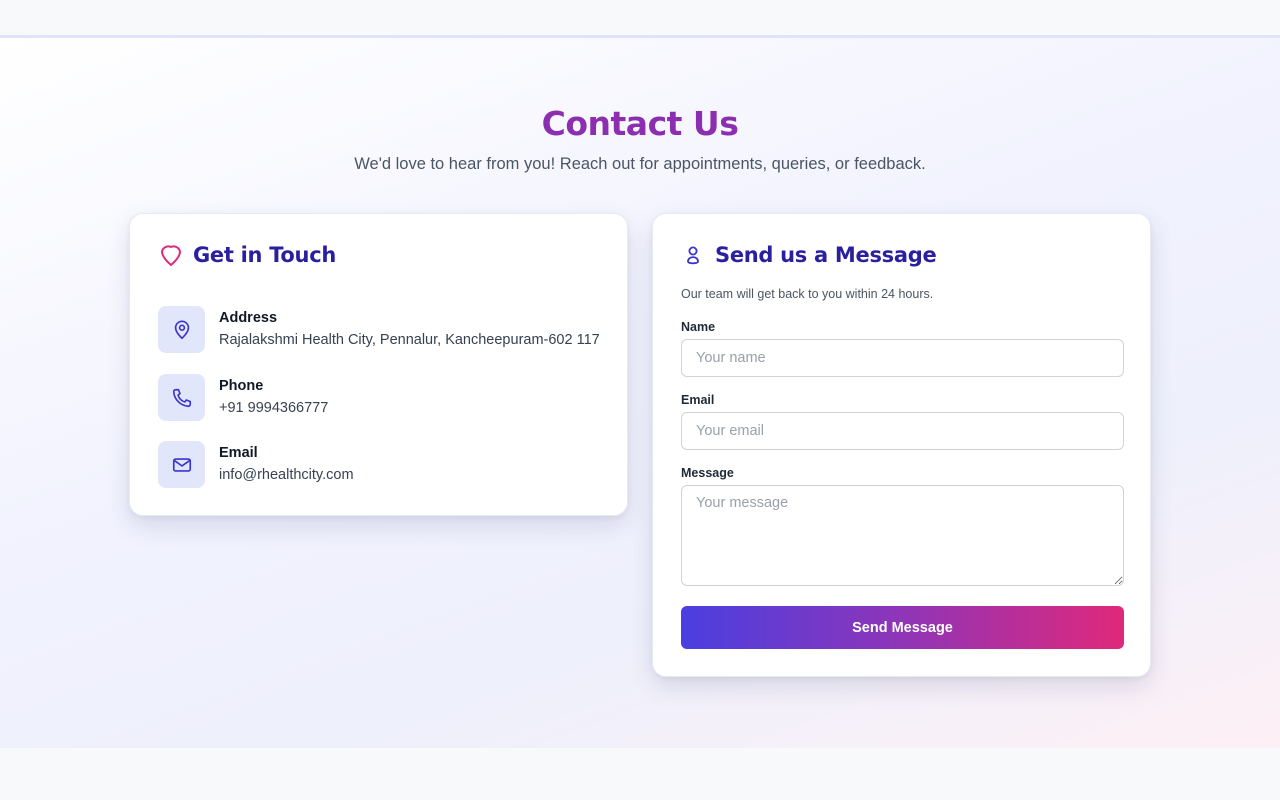 Image resolution: width=1280 pixels, height=800 pixels. What do you see at coordinates (707, 473) in the screenshot?
I see `message-label: Message` at bounding box center [707, 473].